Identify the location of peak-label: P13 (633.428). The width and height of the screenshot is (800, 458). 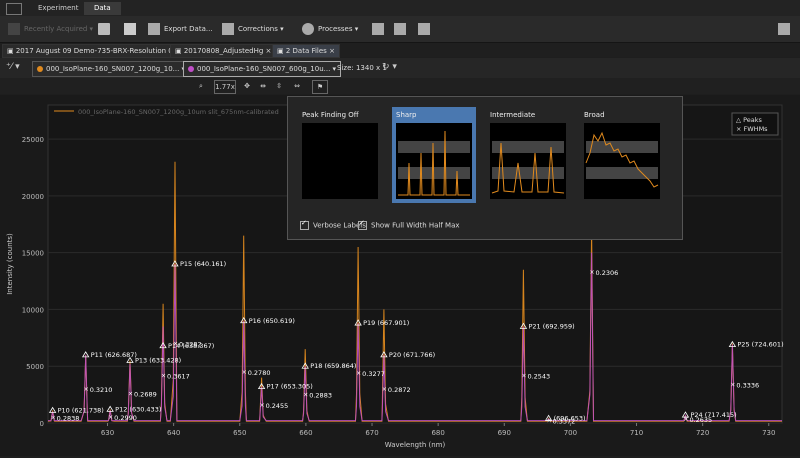
(158, 361).